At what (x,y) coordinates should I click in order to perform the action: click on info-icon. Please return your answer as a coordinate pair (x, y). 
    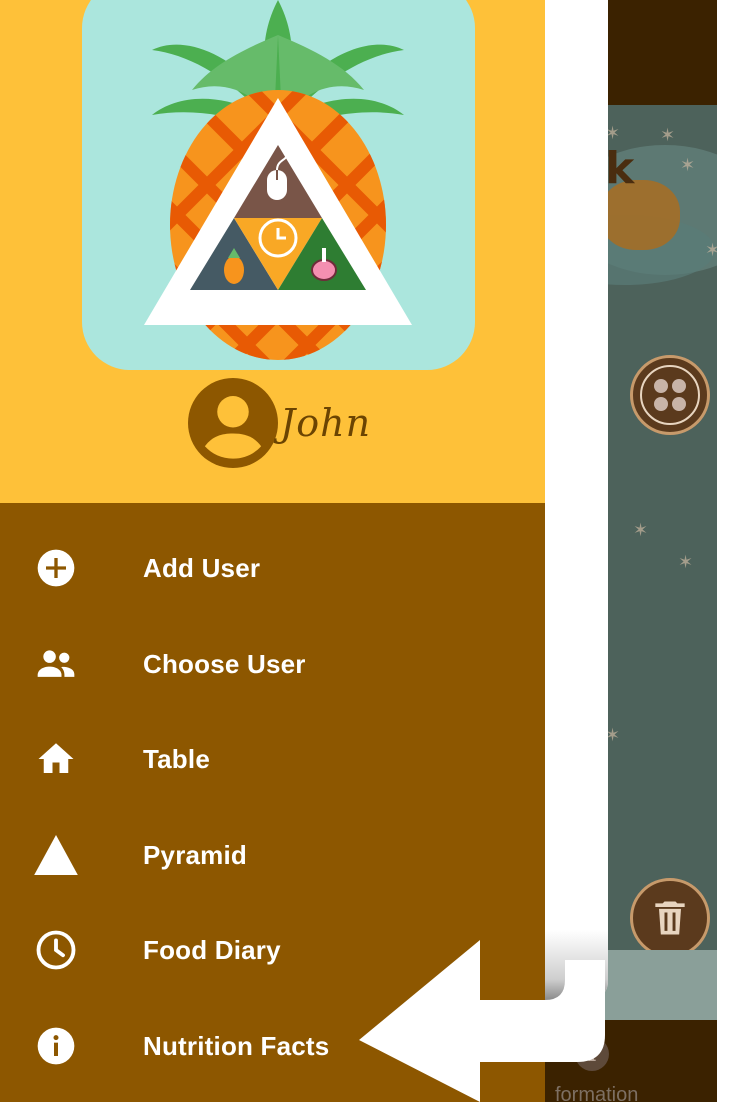
    Looking at the image, I should click on (56, 1046).